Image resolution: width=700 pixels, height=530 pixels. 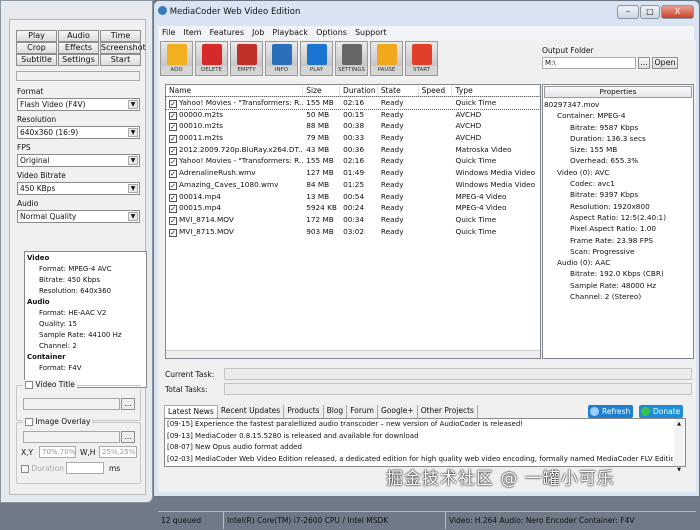 I want to click on pause-toolbar-button: PAUSE, so click(x=386, y=58).